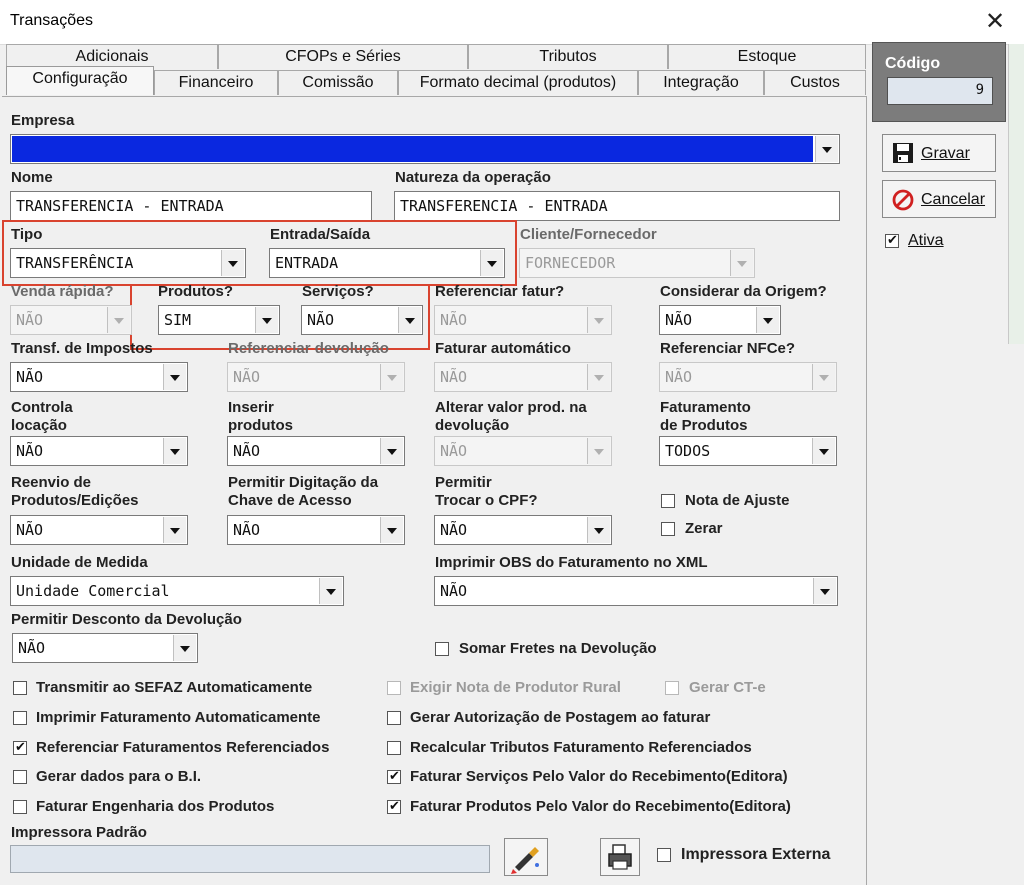  I want to click on inserir-produtos-combo: NÃO, so click(316, 451).